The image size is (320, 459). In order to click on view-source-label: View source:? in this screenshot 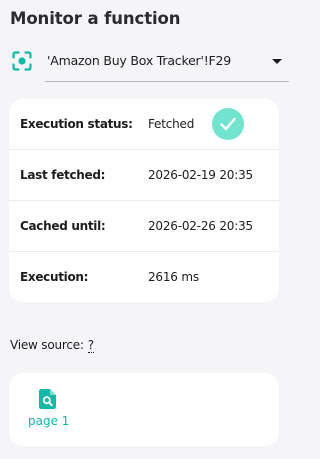, I will do `click(52, 345)`.